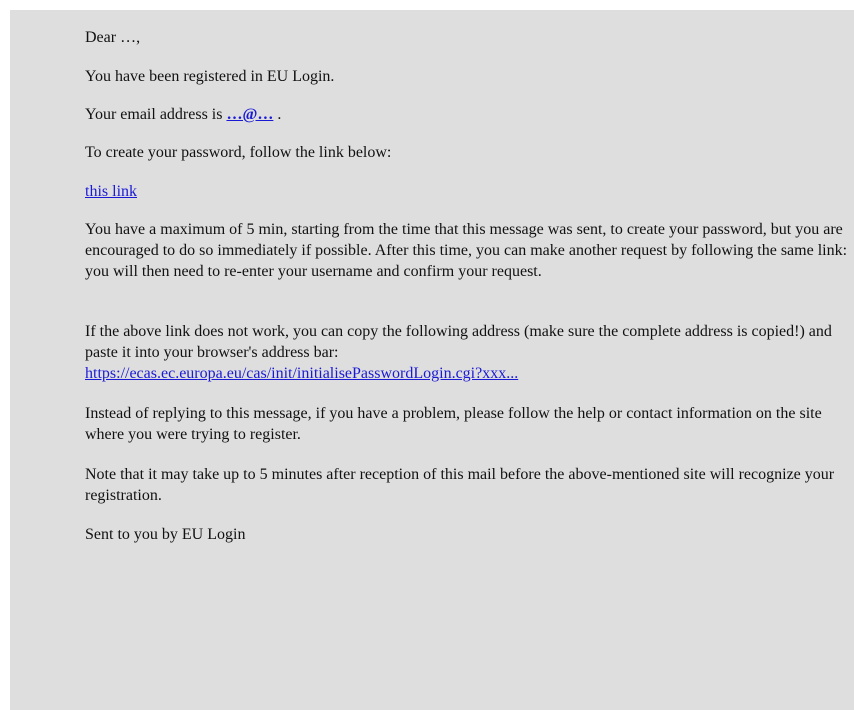 The height and width of the screenshot is (710, 854). I want to click on registered-text: You have been registered in EU Login., so click(210, 76).